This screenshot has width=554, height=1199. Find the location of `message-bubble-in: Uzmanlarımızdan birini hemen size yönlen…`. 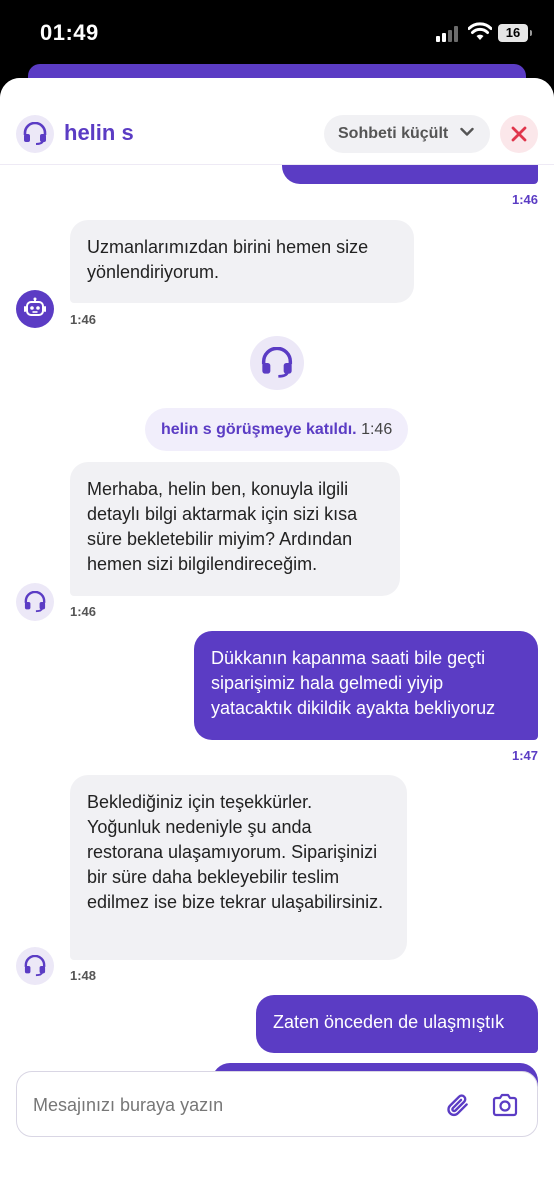

message-bubble-in: Uzmanlarımızdan birini hemen size yönlen… is located at coordinates (242, 261).